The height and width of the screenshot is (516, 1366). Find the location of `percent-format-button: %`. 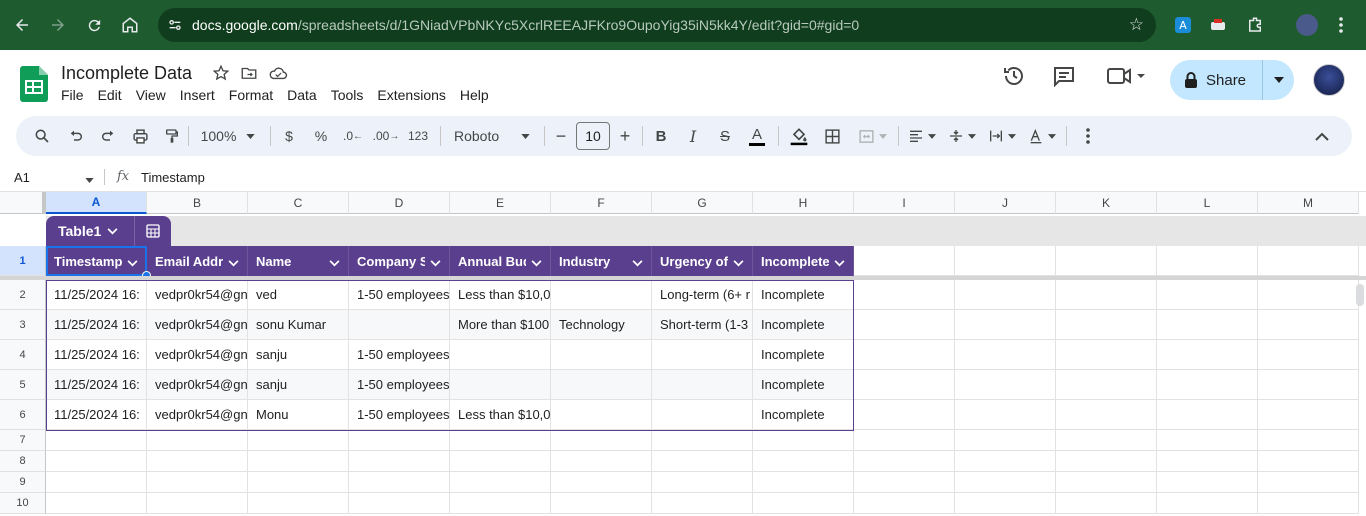

percent-format-button: % is located at coordinates (321, 136).